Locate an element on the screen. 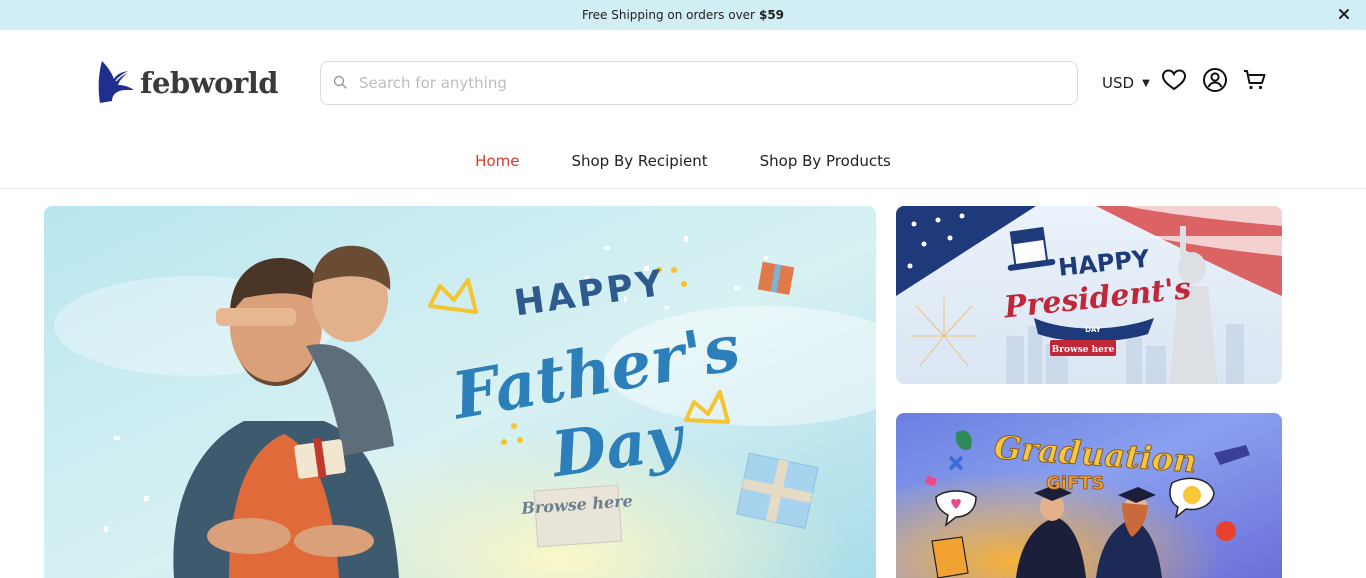 The image size is (1366, 578). currency-label: USD is located at coordinates (1118, 83).